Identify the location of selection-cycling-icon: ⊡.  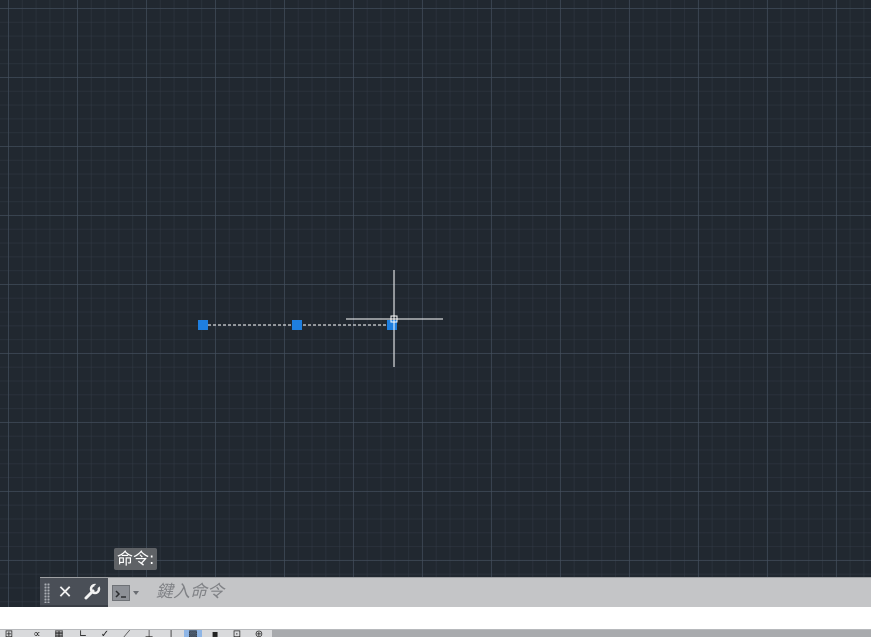
(237, 633).